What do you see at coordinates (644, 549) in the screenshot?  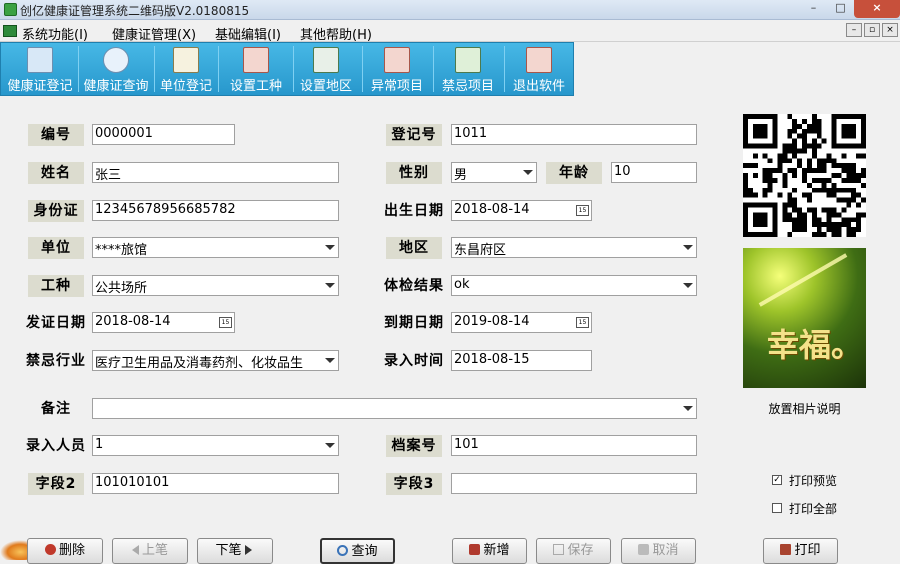 I see `close-icon` at bounding box center [644, 549].